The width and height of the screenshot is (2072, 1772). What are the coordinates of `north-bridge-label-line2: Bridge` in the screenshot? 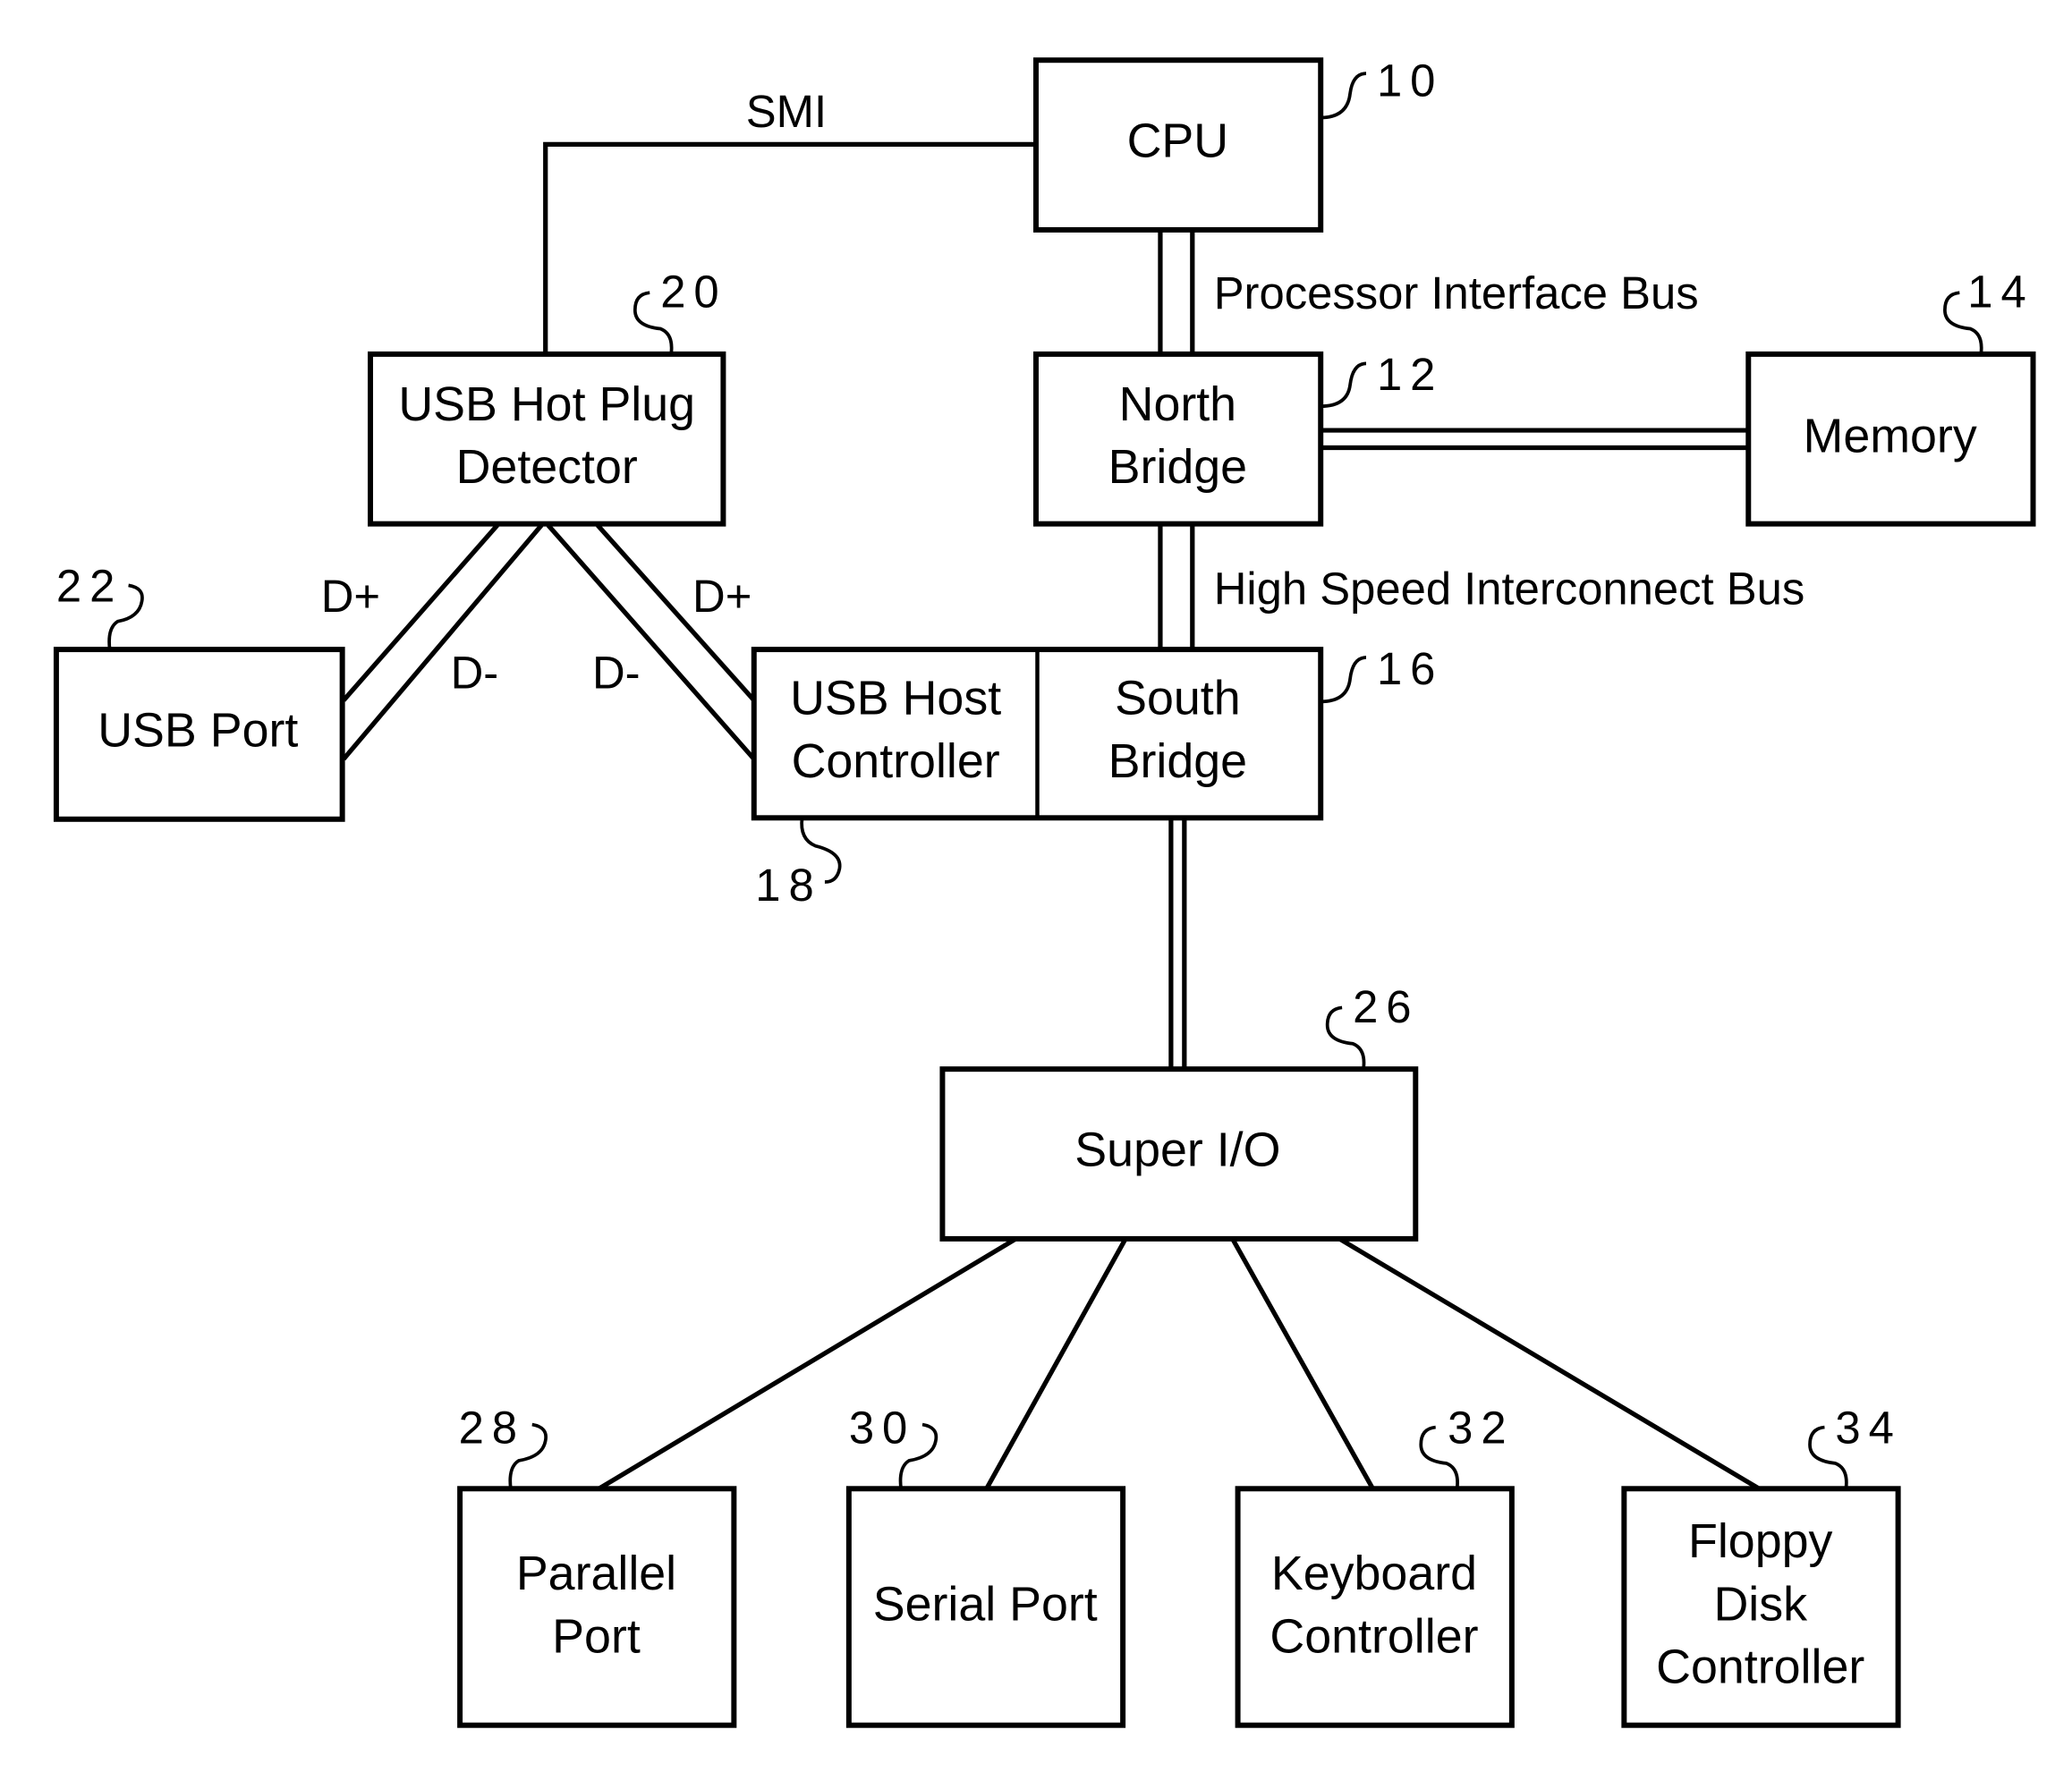 It's located at (1177, 467).